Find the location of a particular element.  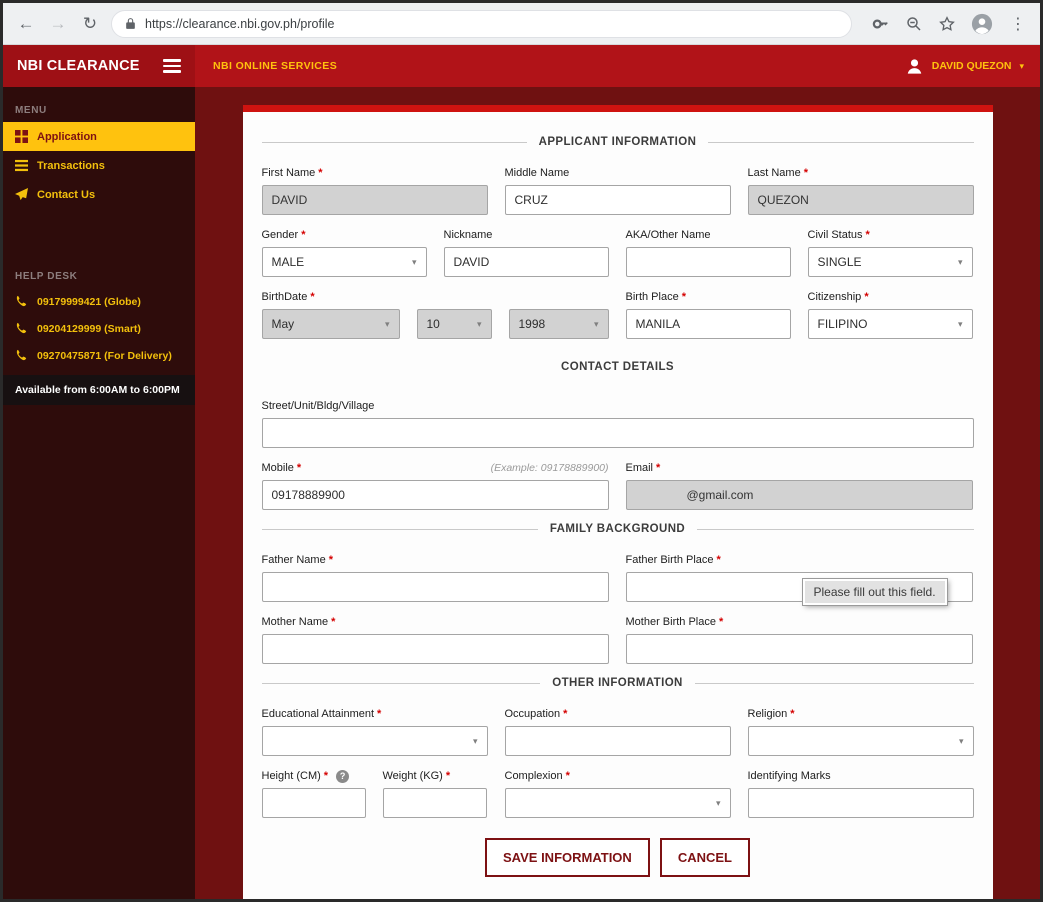

mother-name-input is located at coordinates (435, 649).